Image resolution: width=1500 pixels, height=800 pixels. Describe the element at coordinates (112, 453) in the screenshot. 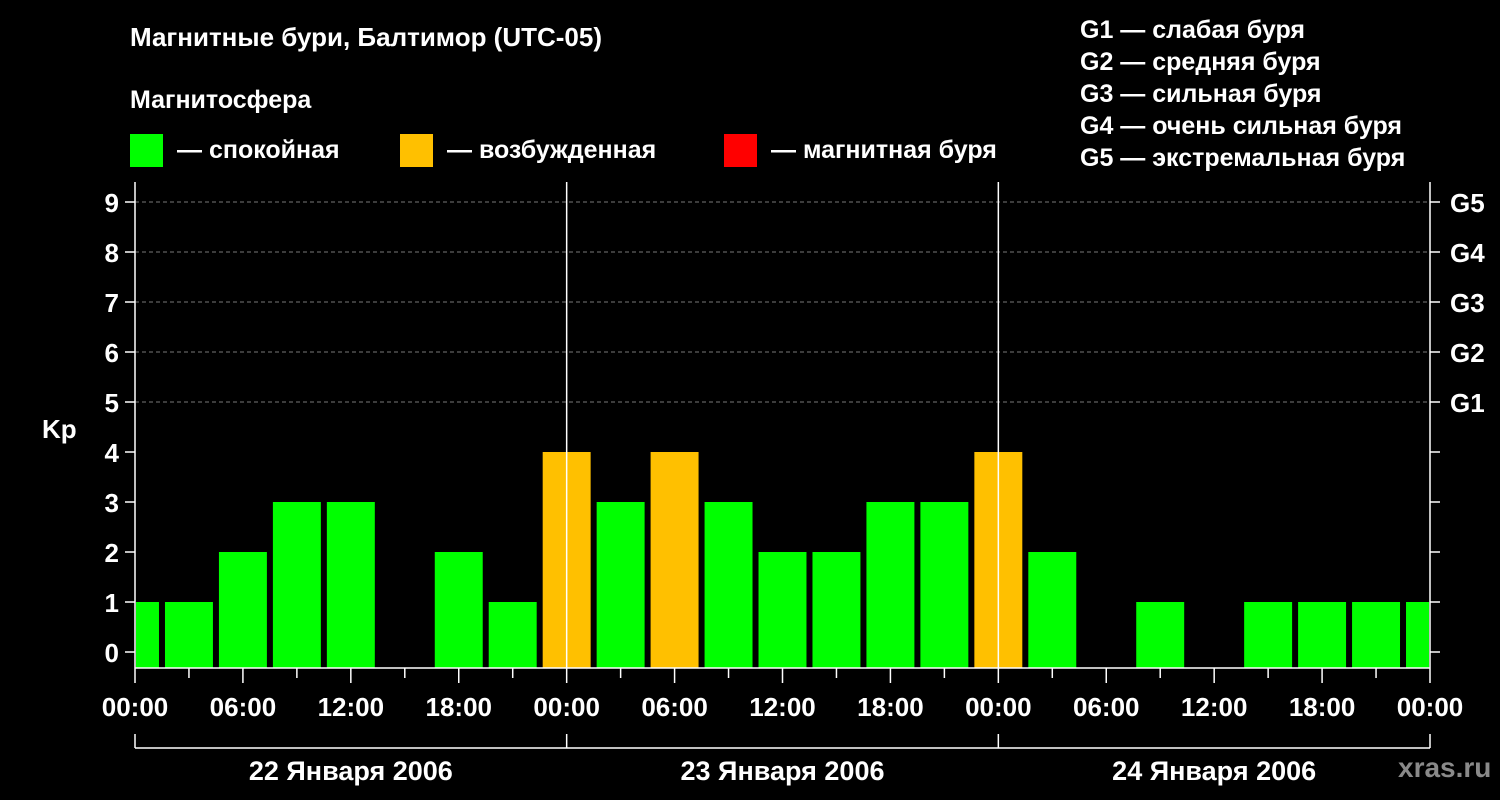

I see `y-tick-label: 4` at that location.